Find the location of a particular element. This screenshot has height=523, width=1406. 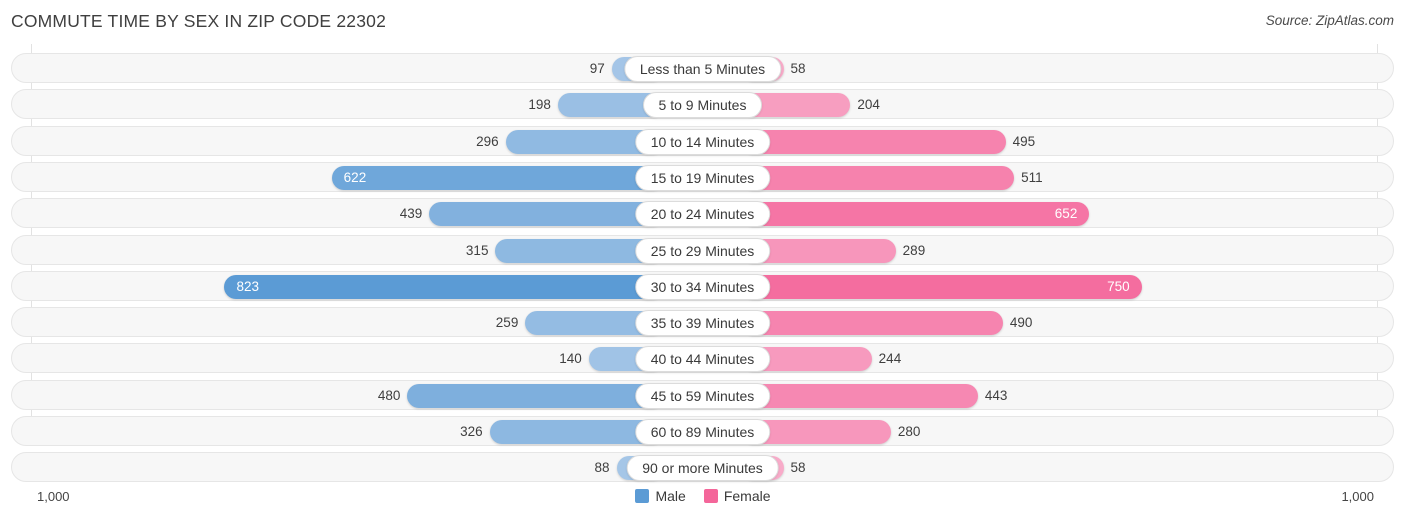

category-label: 45 to 59 Minutes is located at coordinates (702, 395).